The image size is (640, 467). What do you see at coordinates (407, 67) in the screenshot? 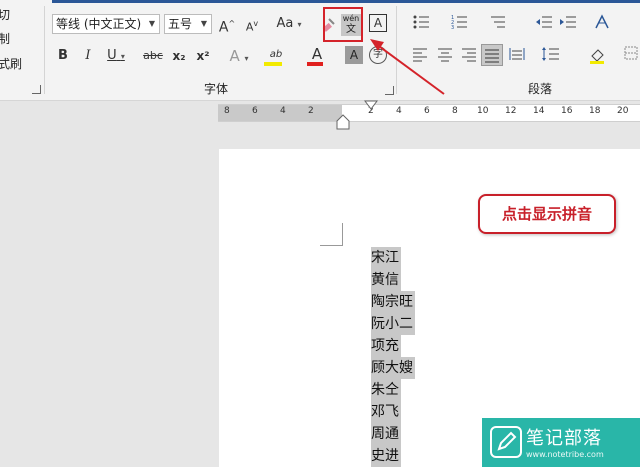
I see `annotation-arrow` at bounding box center [407, 67].